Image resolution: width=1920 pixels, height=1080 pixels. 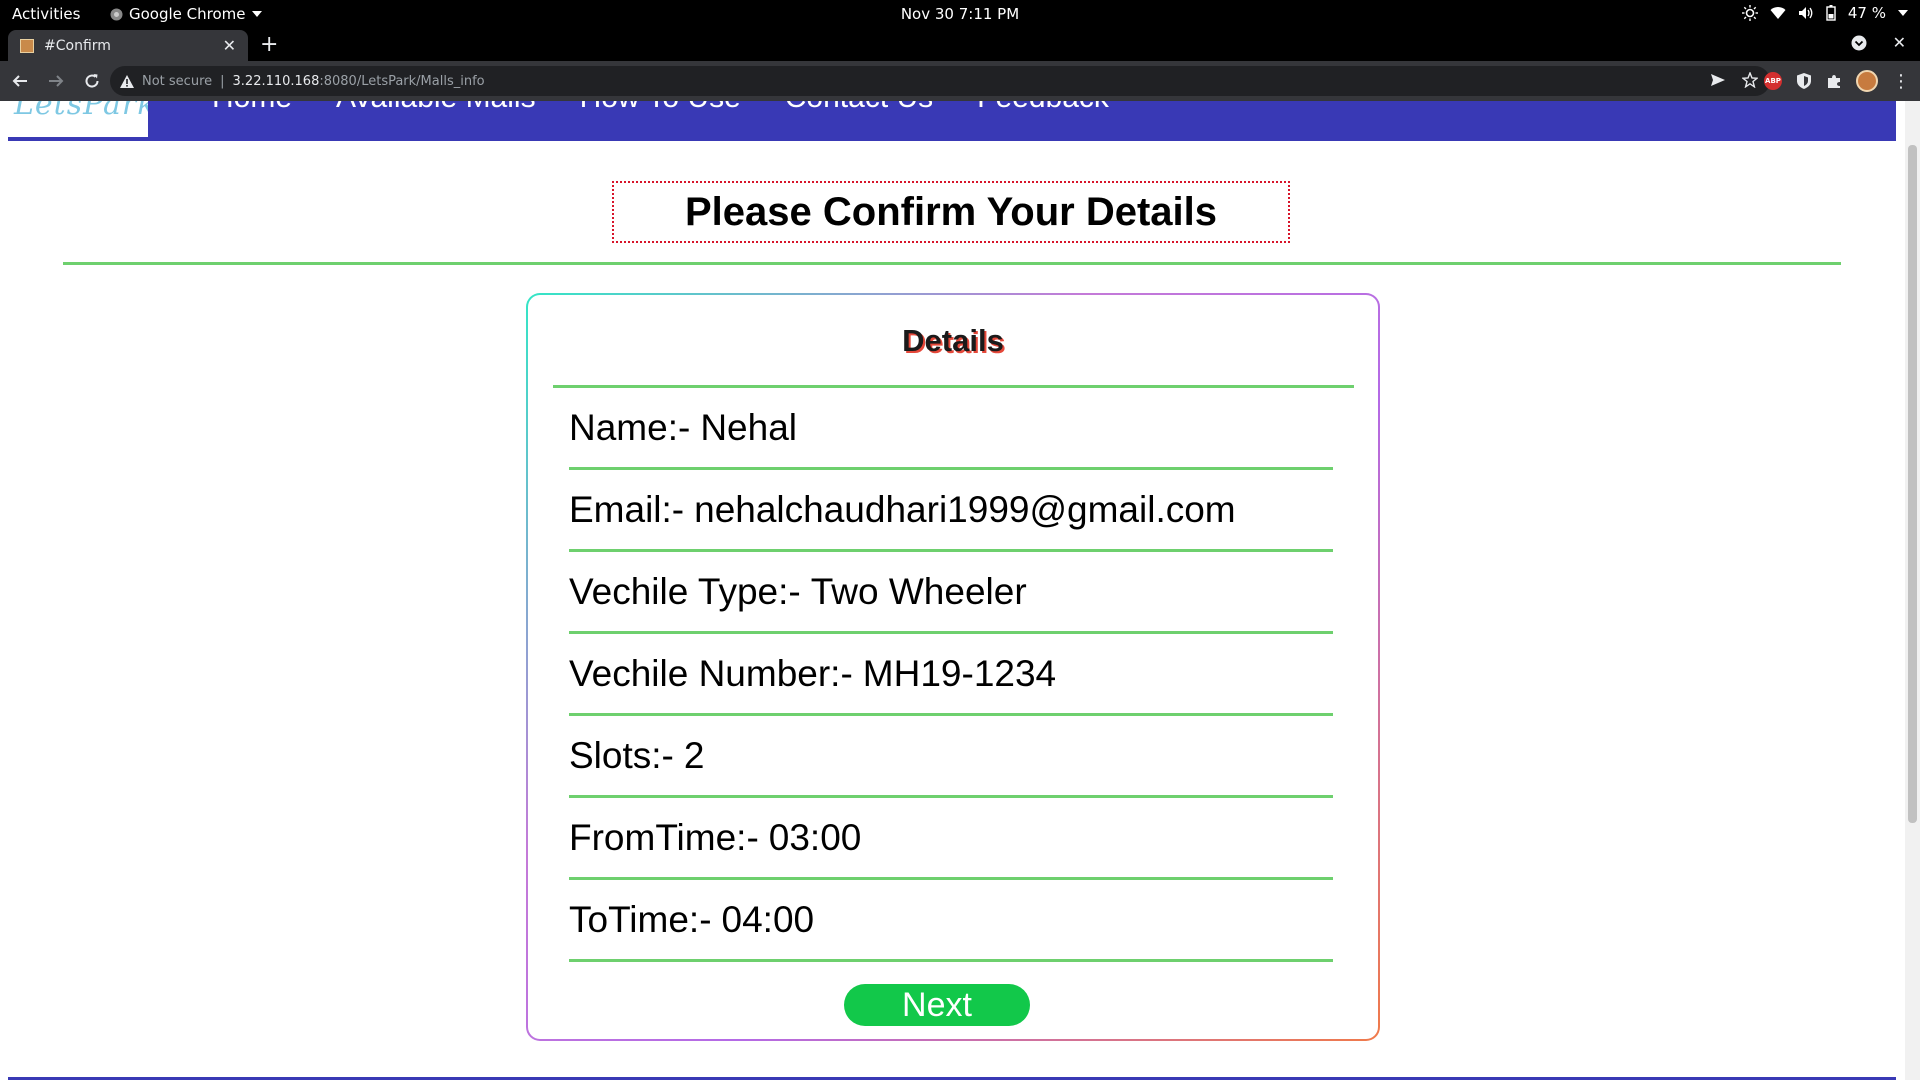 I want to click on forward-arrow-icon, so click(x=56, y=81).